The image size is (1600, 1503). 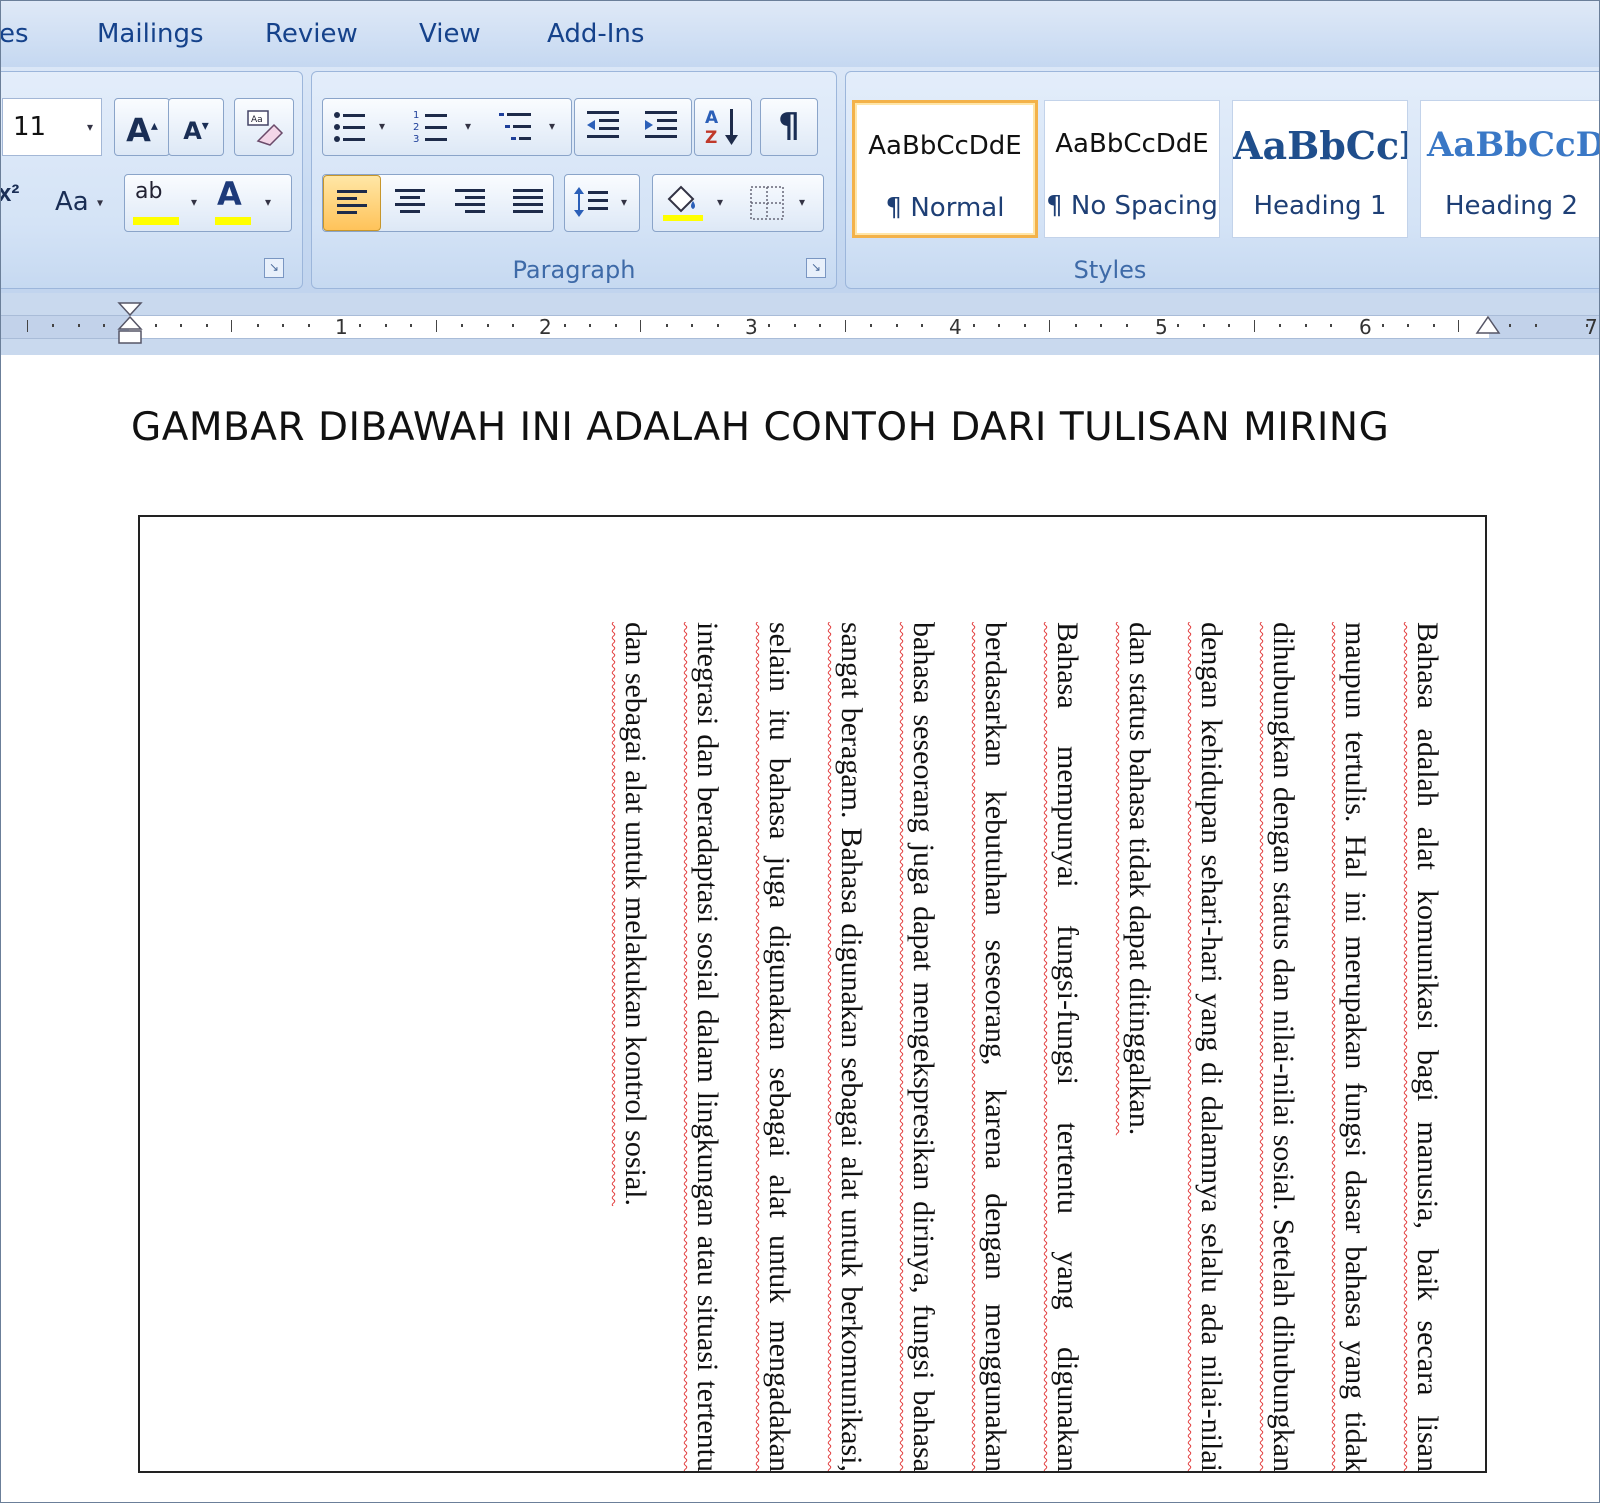 I want to click on svg-text: A, so click(x=712, y=118).